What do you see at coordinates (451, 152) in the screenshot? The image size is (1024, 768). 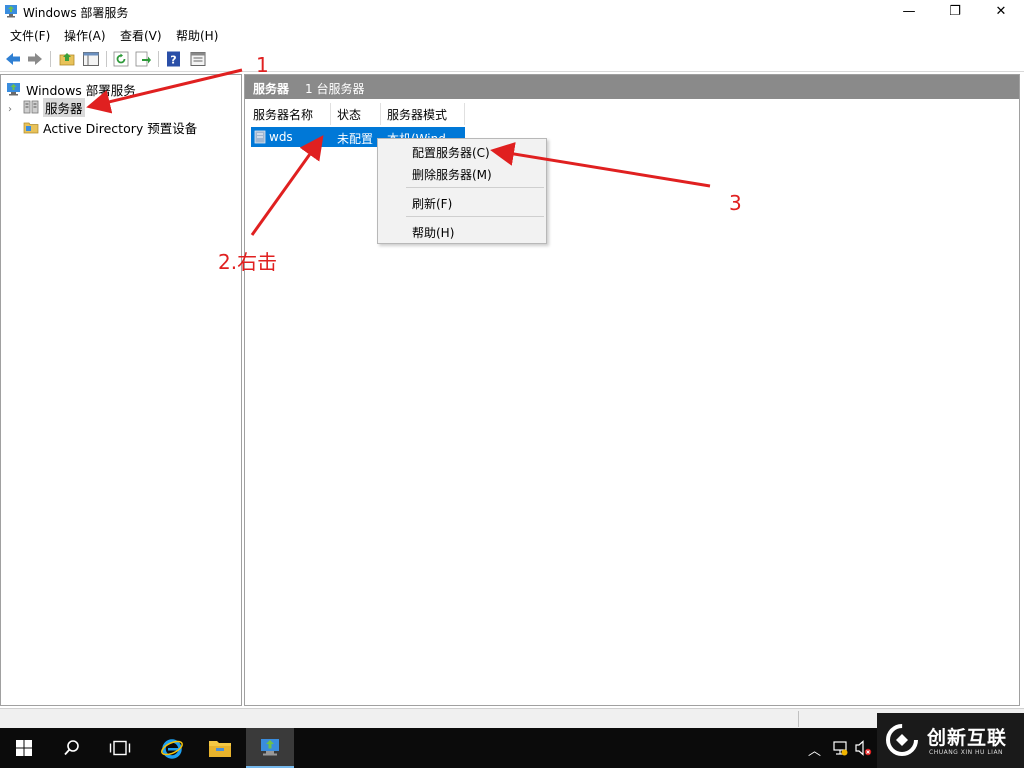 I see `menu-item-configure-server: 配置服务器(C)` at bounding box center [451, 152].